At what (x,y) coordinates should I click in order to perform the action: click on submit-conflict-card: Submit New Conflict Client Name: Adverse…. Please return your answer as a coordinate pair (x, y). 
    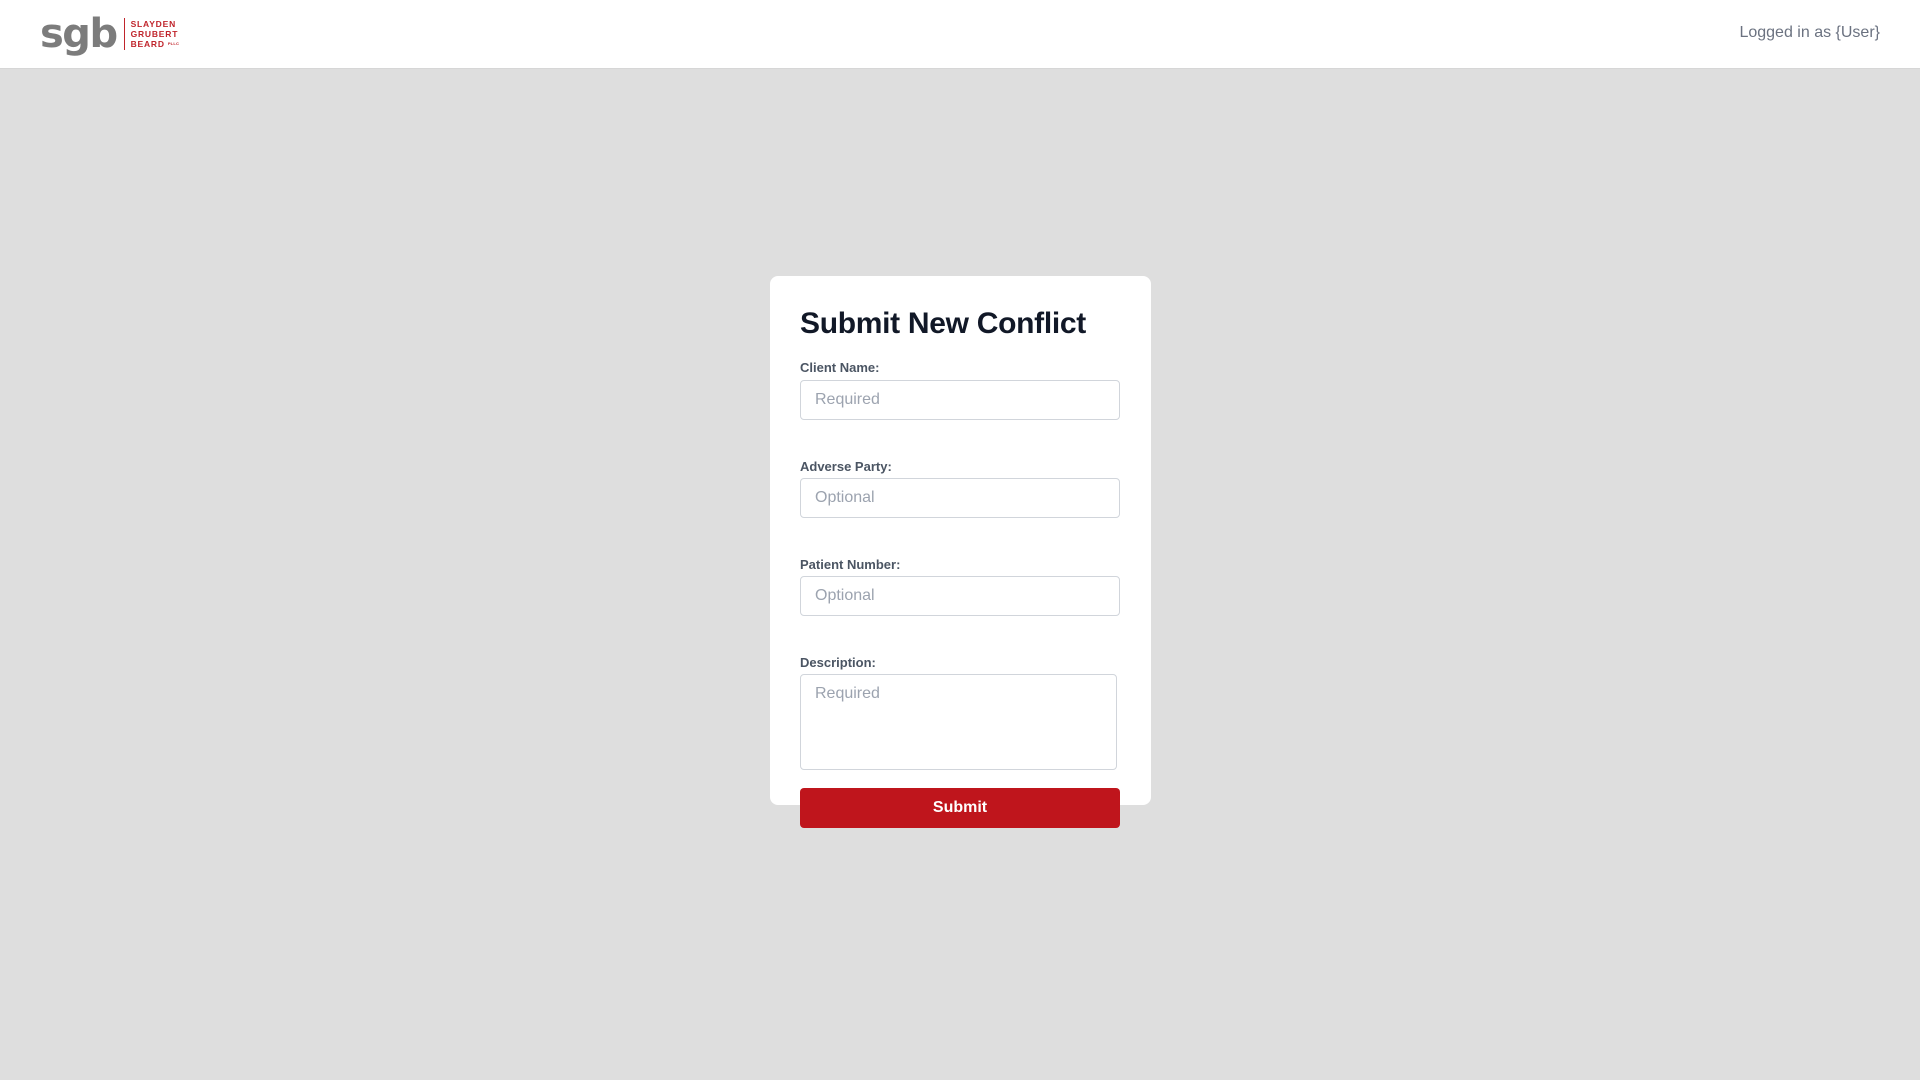
    Looking at the image, I should click on (960, 552).